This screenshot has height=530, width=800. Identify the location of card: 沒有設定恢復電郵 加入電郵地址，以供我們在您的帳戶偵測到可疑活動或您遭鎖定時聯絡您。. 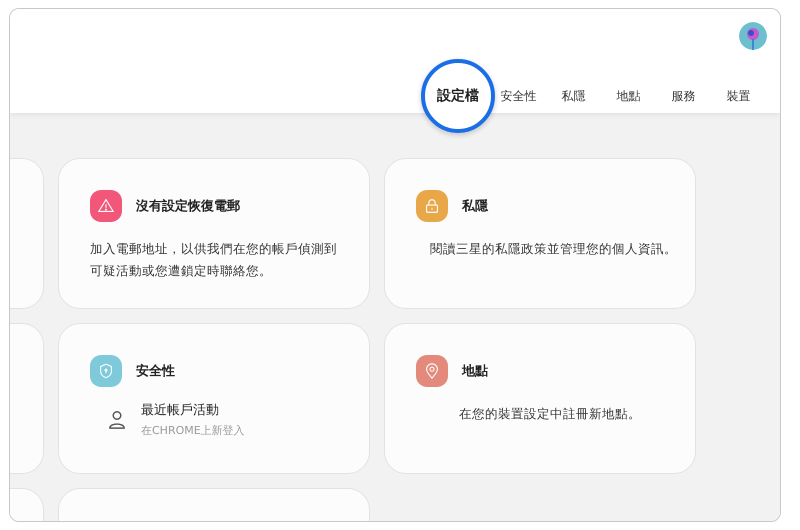
(214, 233).